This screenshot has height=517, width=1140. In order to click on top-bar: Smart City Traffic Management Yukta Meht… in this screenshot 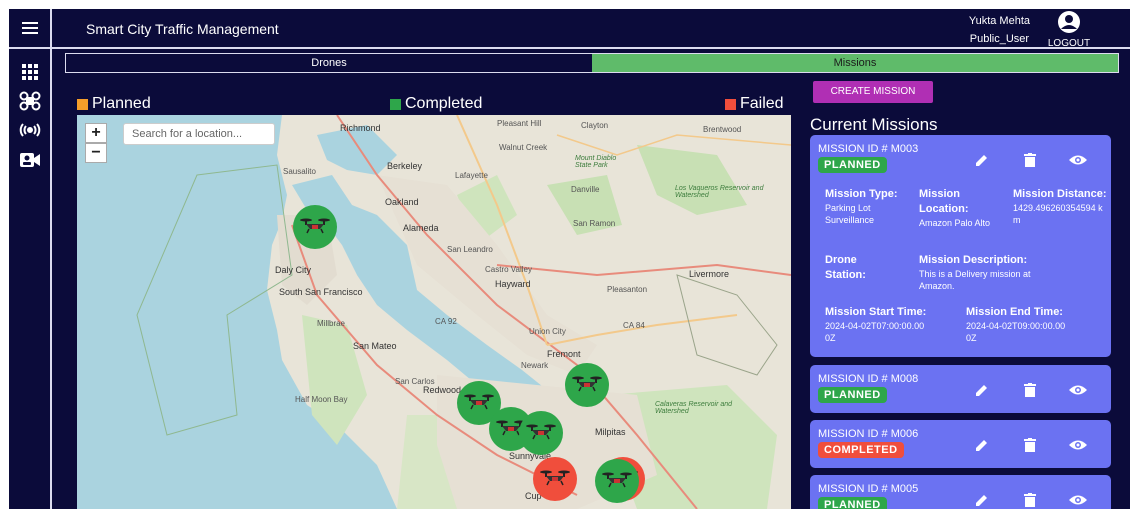, I will do `click(591, 29)`.